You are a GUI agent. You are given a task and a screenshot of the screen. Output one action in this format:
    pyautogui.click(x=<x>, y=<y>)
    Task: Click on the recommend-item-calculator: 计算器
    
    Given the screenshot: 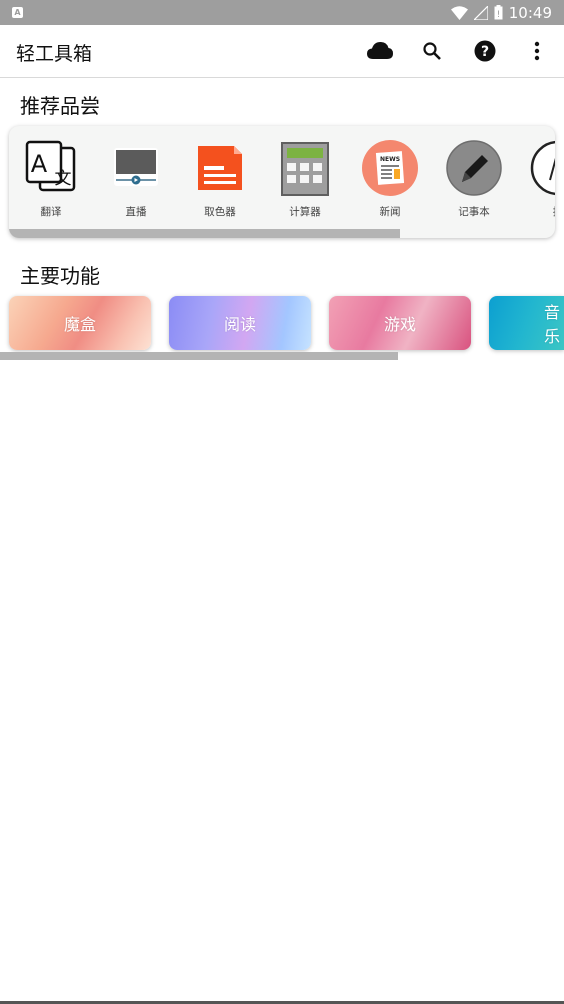 What is the action you would take?
    pyautogui.click(x=305, y=180)
    